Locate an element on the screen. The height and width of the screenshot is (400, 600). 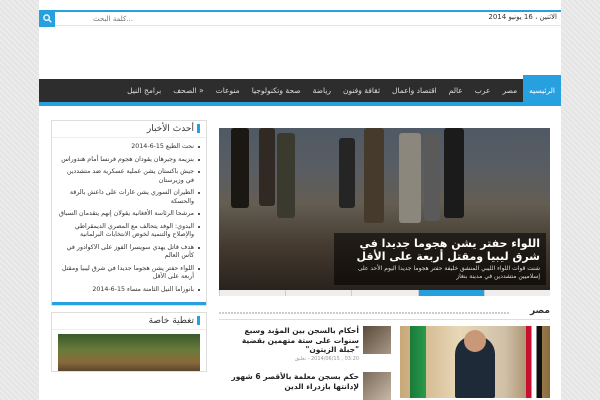
widget-bottom-bar is located at coordinates (129, 303).